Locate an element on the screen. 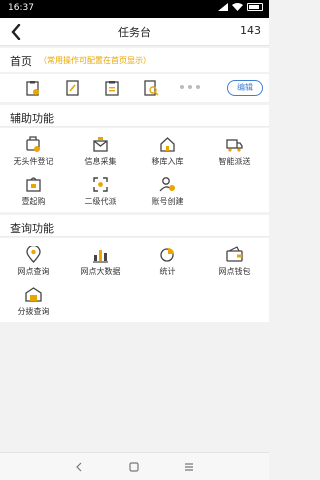 This screenshot has width=320, height=480. grid-item-label: 壹起购 is located at coordinates (33, 201).